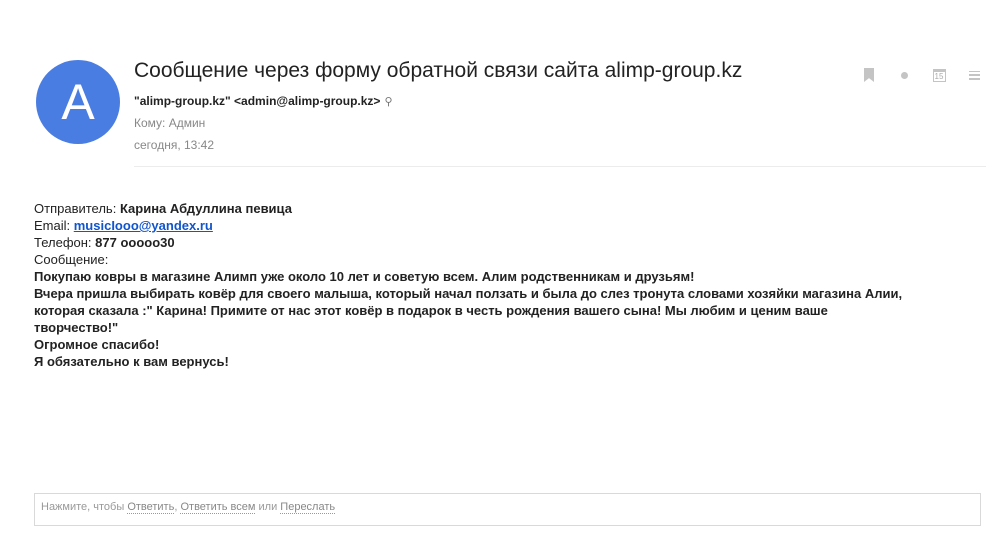 The width and height of the screenshot is (1000, 533). Describe the element at coordinates (131, 361) in the screenshot. I see `message-line: Я обязательно к вам вернусь!` at that location.